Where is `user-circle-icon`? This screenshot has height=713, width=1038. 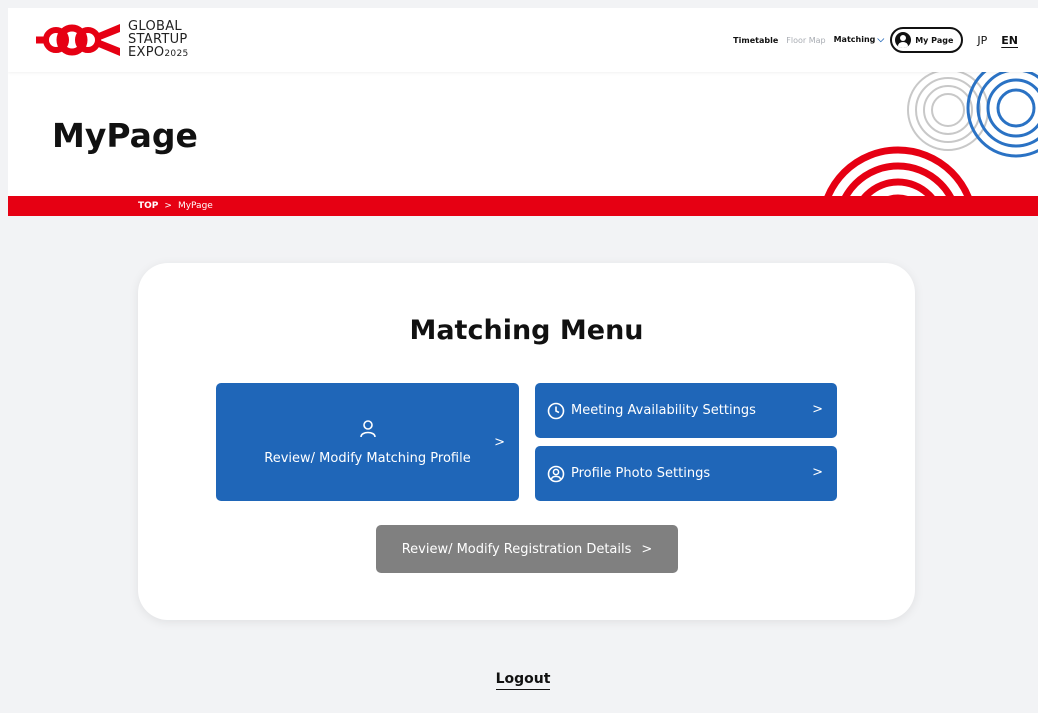
user-circle-icon is located at coordinates (556, 474).